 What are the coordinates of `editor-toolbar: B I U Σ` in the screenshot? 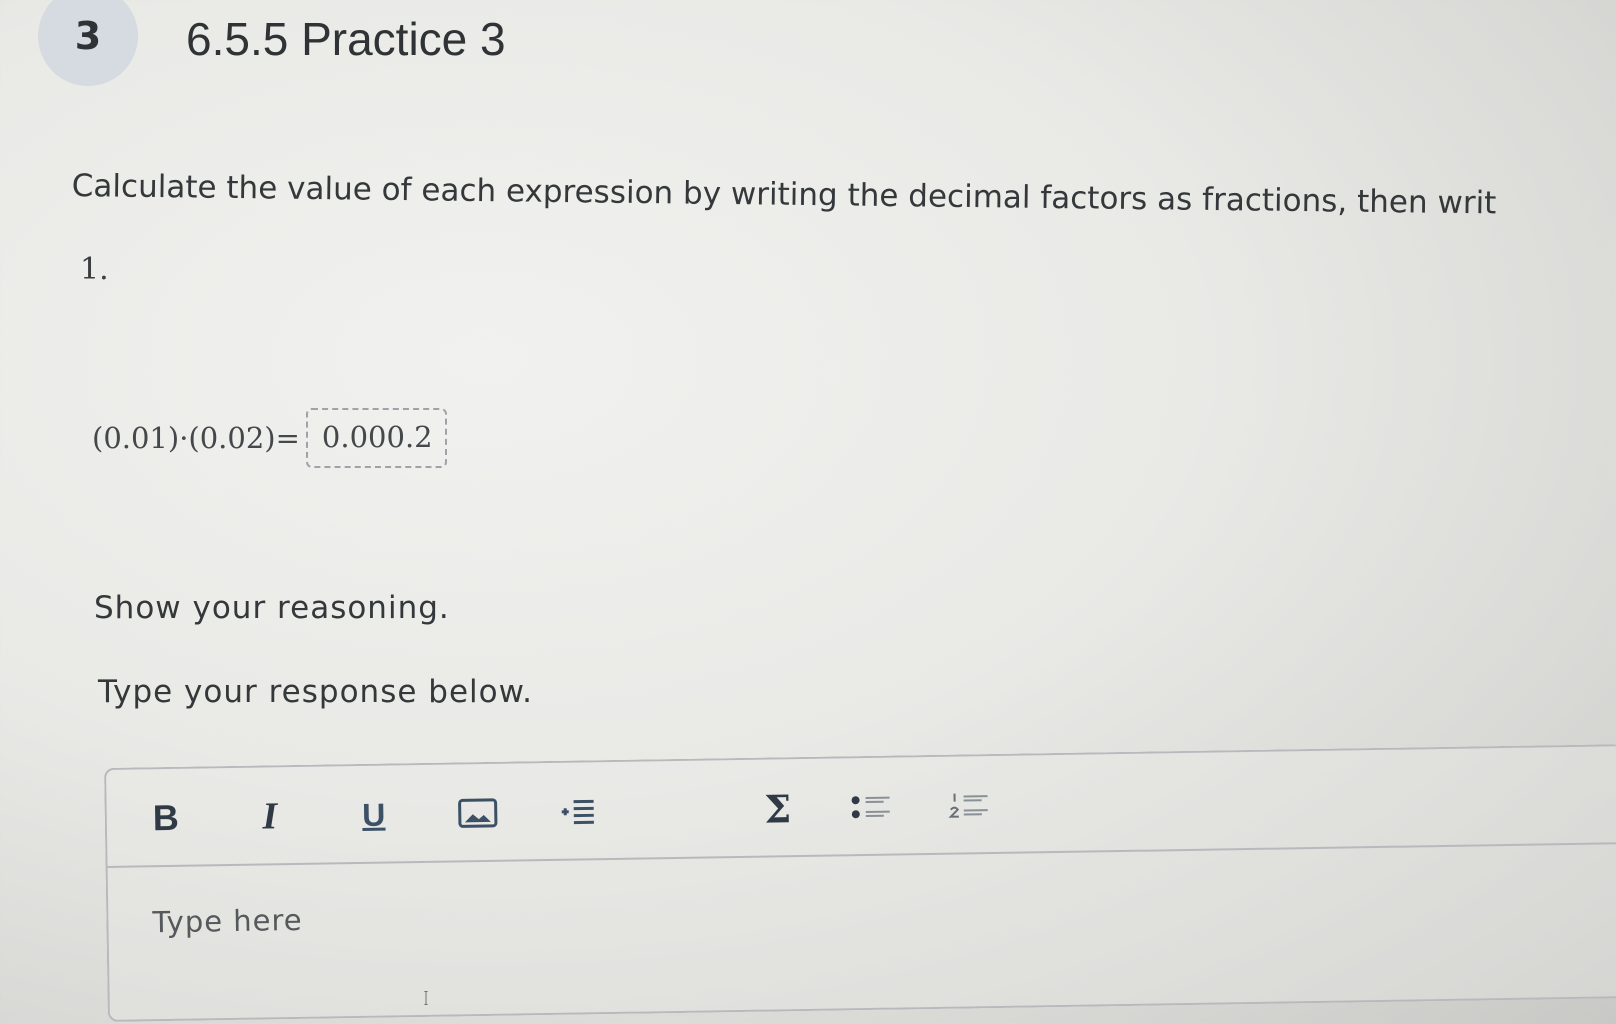 It's located at (861, 807).